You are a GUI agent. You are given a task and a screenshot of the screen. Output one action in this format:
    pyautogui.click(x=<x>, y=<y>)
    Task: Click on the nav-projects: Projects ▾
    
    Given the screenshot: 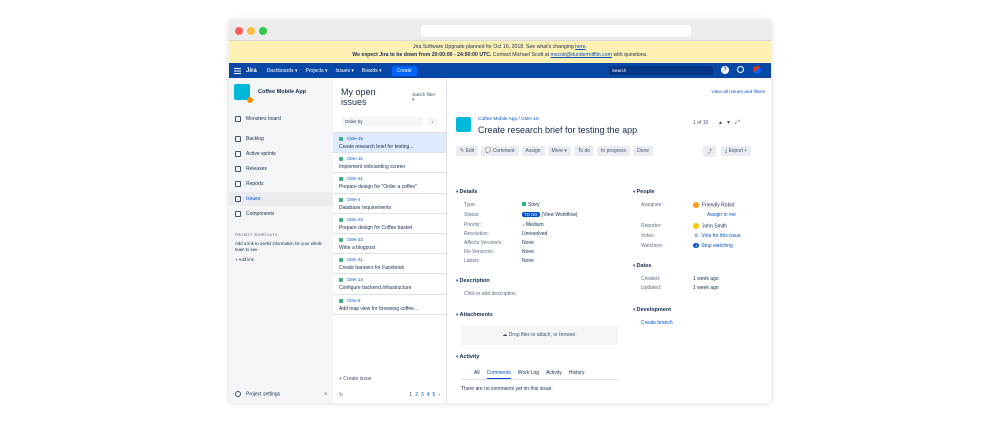 What is the action you would take?
    pyautogui.click(x=317, y=71)
    